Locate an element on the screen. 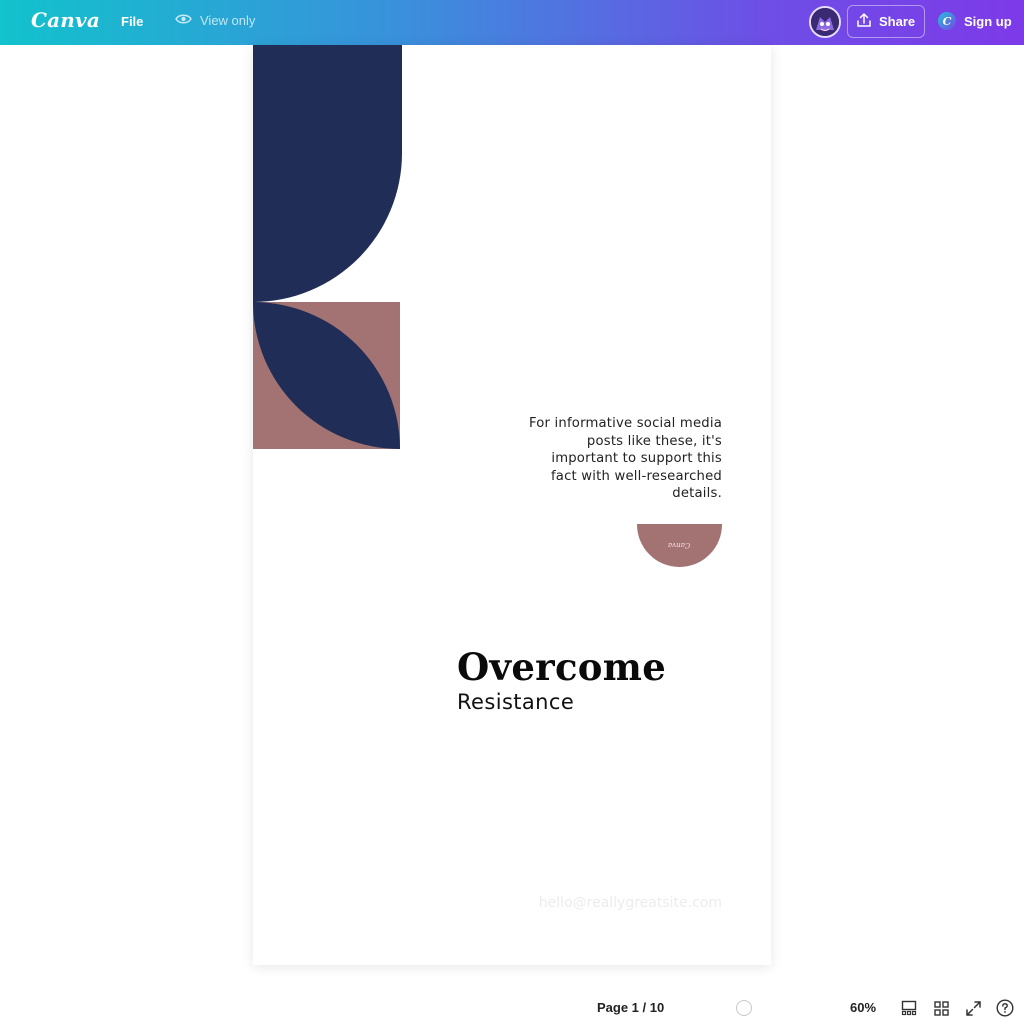 The height and width of the screenshot is (1024, 1024). eye-icon is located at coordinates (183, 20).